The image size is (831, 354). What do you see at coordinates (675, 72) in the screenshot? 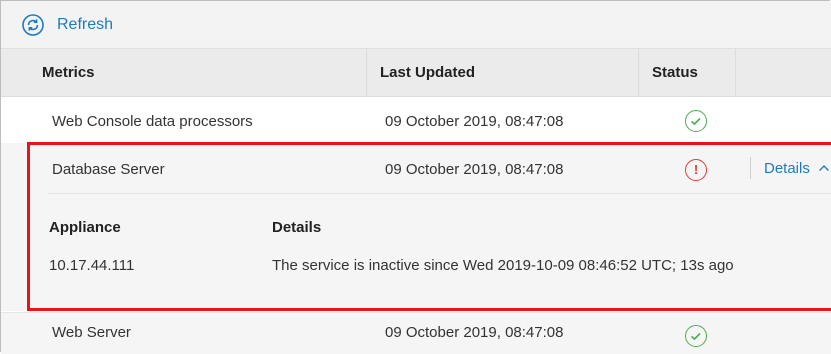
I see `column-header-status: Status` at bounding box center [675, 72].